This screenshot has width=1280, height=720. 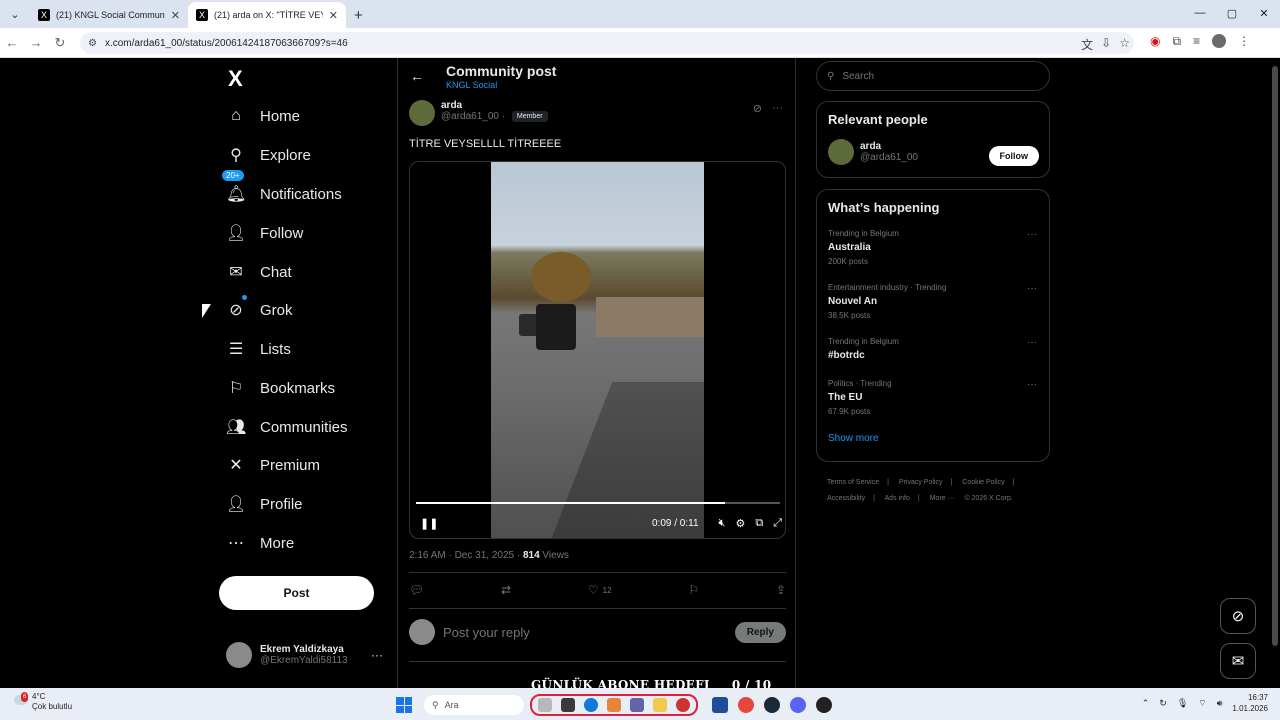 What do you see at coordinates (746, 705) in the screenshot?
I see `chrome-icon` at bounding box center [746, 705].